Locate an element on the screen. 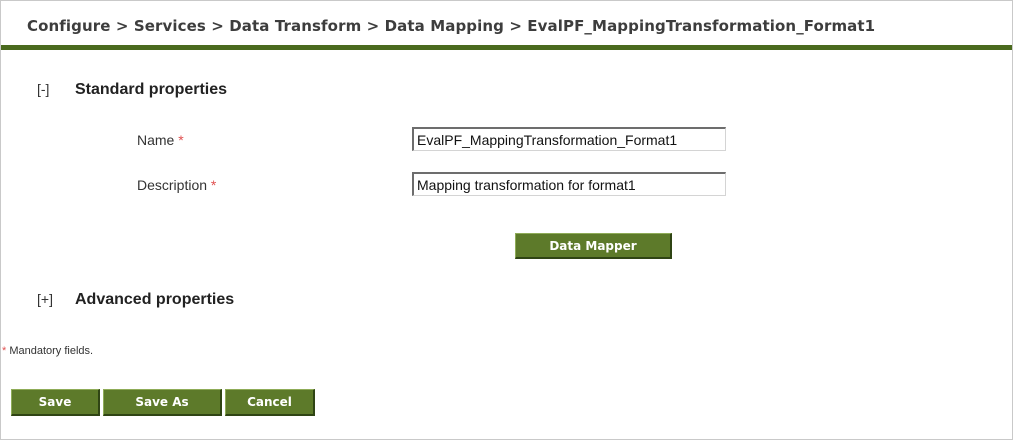 This screenshot has height=440, width=1013. mandatory-text: Mandatory fields. is located at coordinates (50, 351).